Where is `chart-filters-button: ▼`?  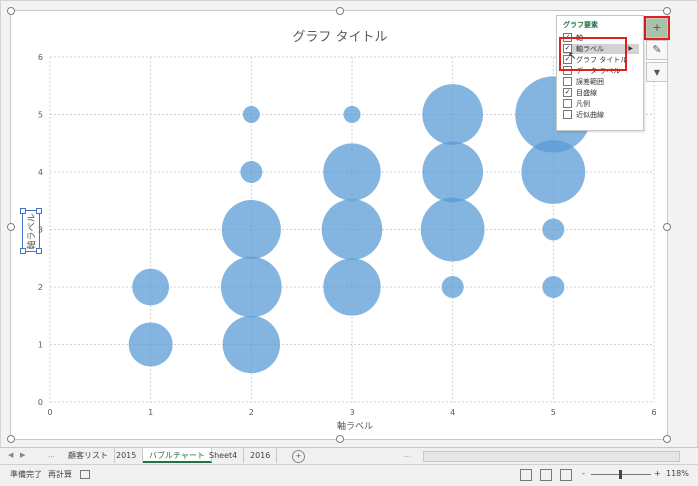
chart-filters-button: ▼ is located at coordinates (657, 72).